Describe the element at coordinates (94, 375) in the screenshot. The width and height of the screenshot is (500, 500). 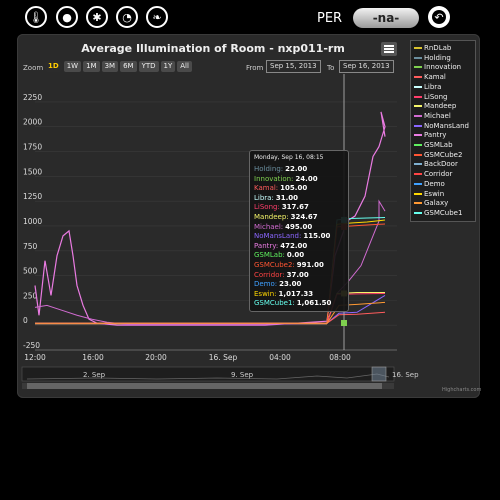
I see `navigator-label: 2. Sep` at that location.